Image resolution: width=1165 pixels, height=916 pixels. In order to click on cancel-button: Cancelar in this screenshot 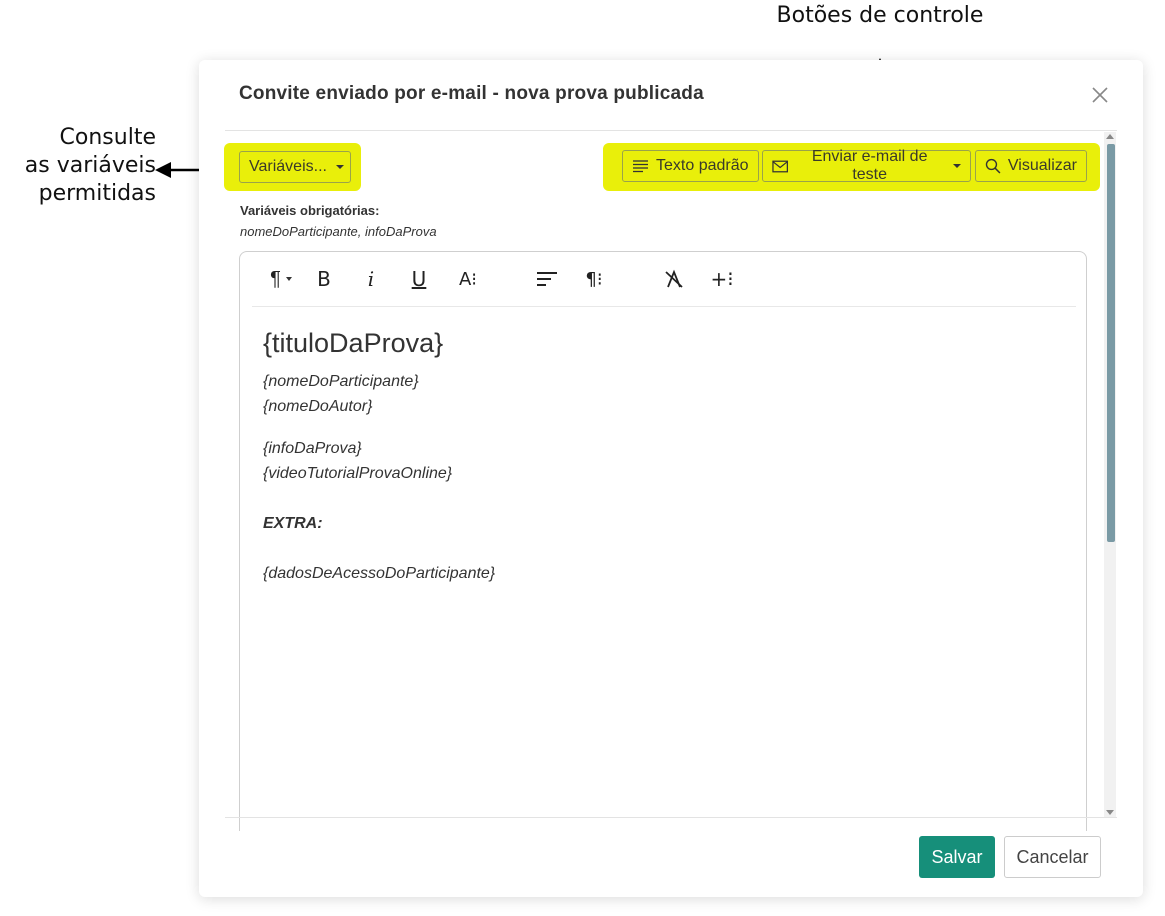, I will do `click(1052, 857)`.